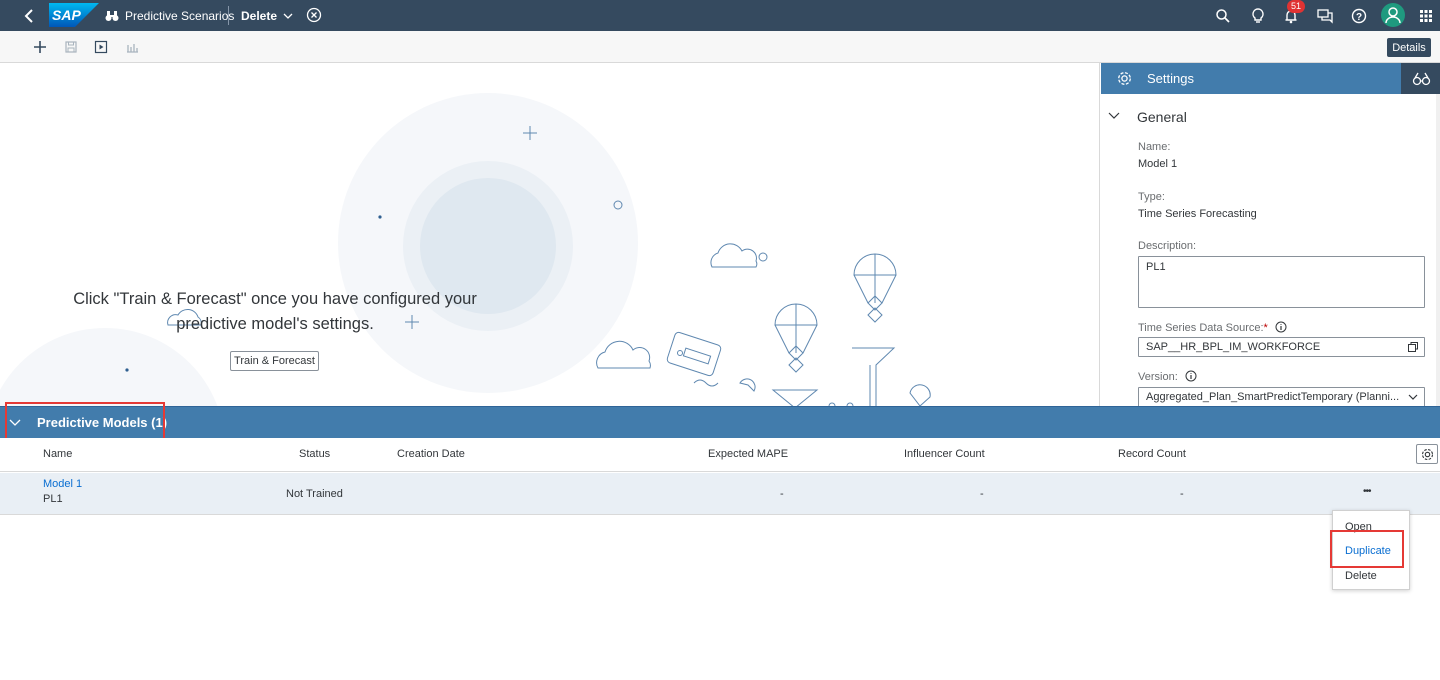 This screenshot has width=1440, height=680. I want to click on sap-logo: SAP, so click(74, 15).